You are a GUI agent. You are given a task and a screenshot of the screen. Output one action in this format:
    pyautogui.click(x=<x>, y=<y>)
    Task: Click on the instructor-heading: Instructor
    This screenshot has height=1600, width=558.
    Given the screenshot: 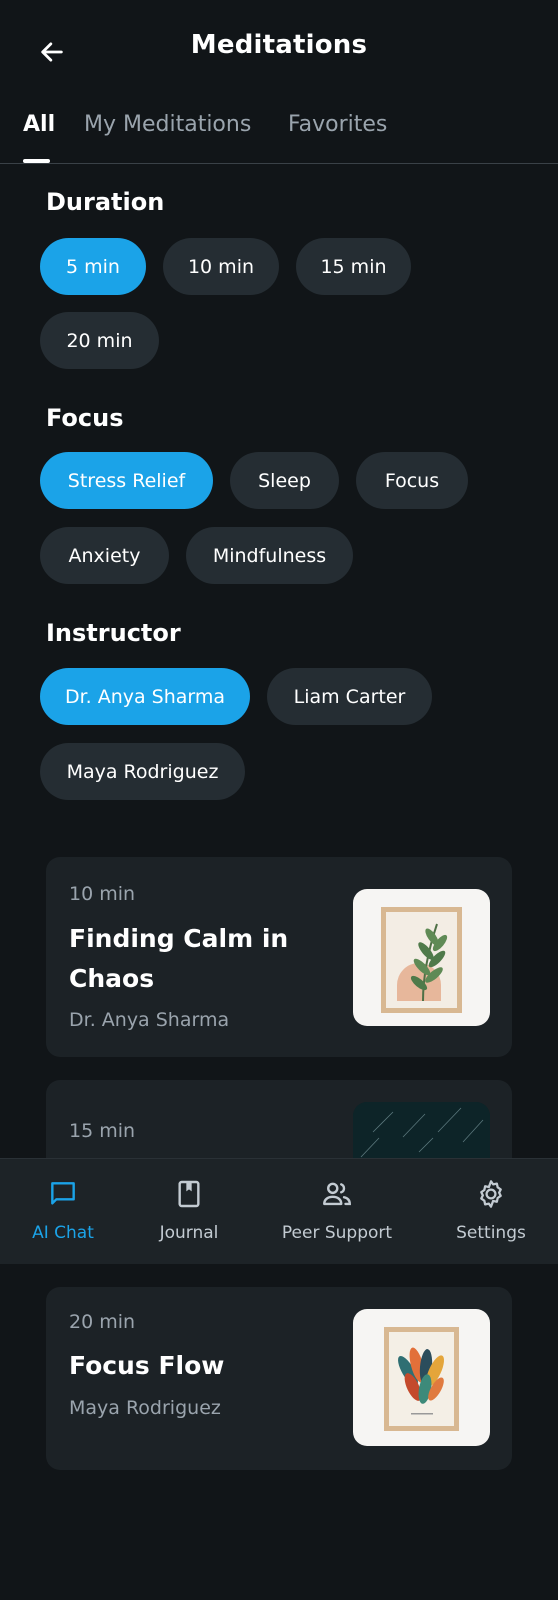 What is the action you would take?
    pyautogui.click(x=113, y=633)
    